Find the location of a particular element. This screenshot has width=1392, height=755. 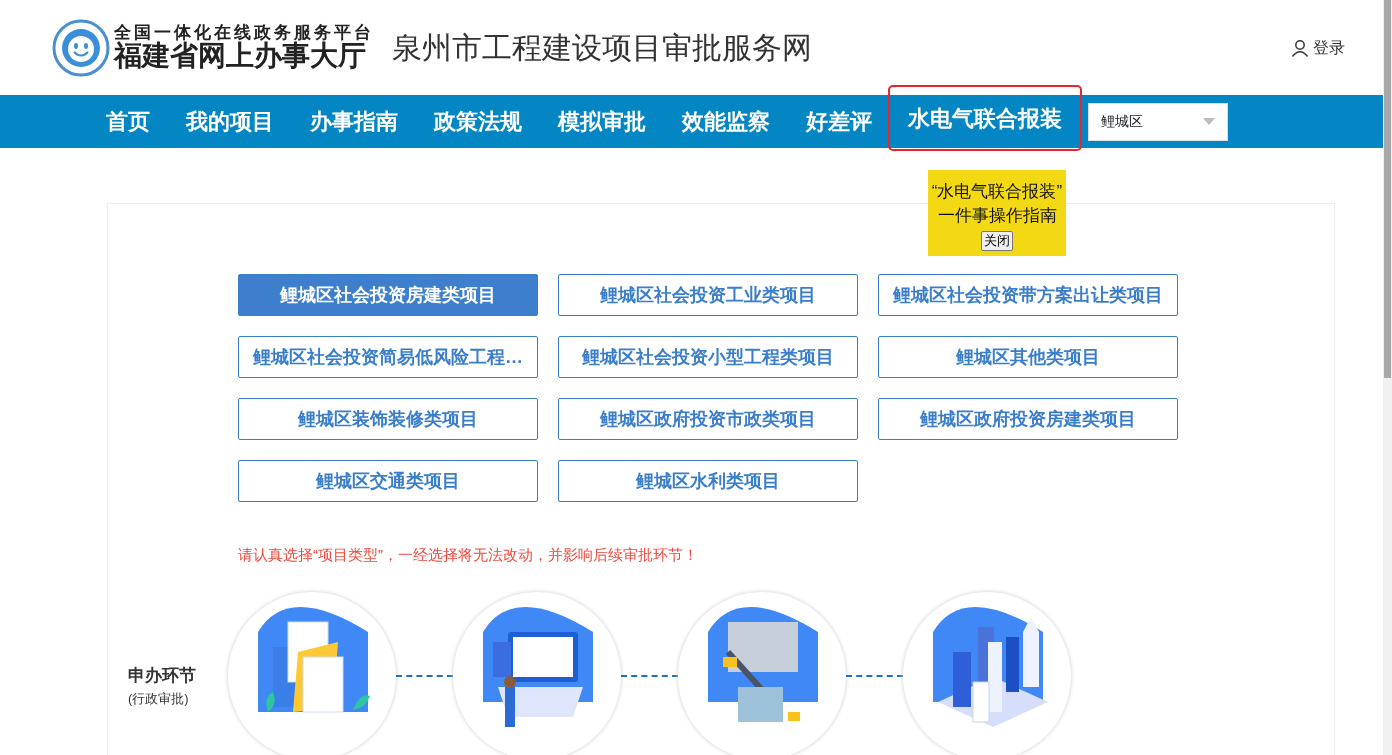

popup-text: 一件事操作指南 is located at coordinates (997, 216).